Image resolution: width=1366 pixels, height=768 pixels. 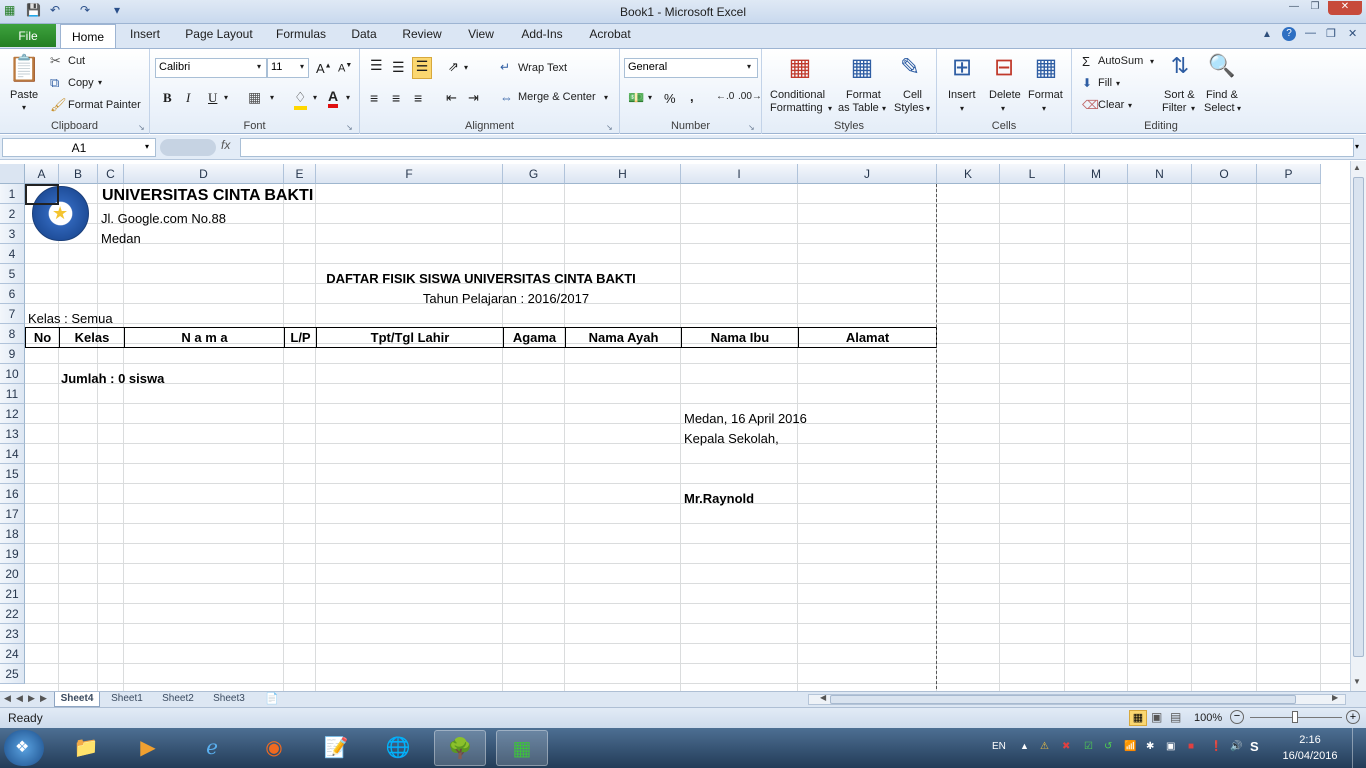 I want to click on number-format-box: General, so click(x=691, y=68).